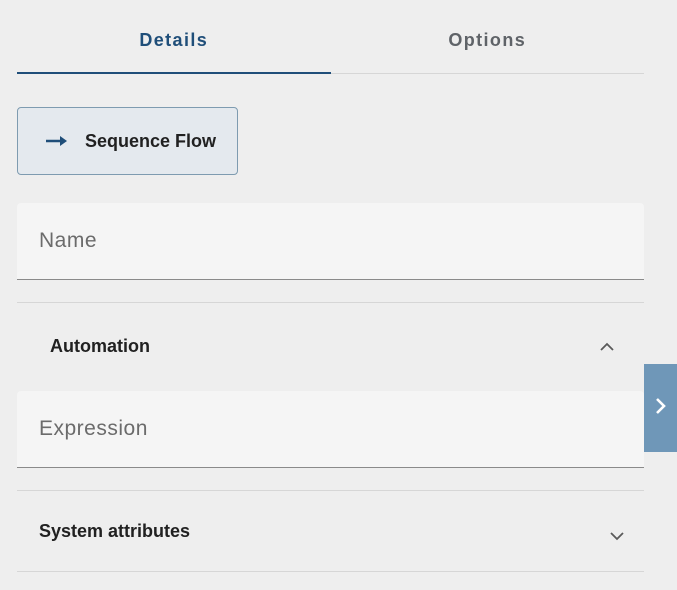 The height and width of the screenshot is (590, 677). Describe the element at coordinates (100, 345) in the screenshot. I see `automation-section-title: Automation` at that location.